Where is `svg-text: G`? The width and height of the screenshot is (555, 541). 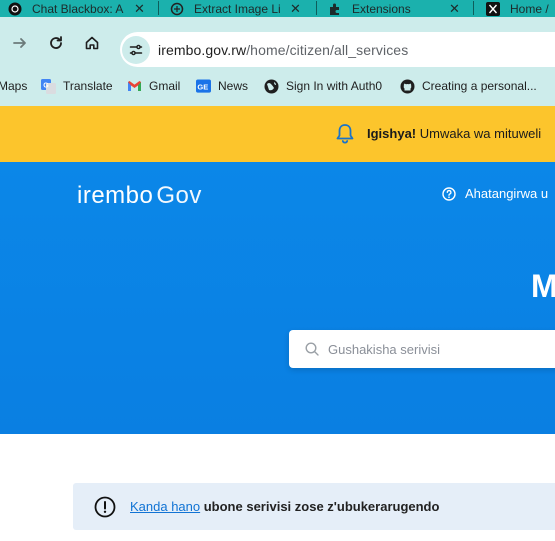
svg-text: G is located at coordinates (46, 85).